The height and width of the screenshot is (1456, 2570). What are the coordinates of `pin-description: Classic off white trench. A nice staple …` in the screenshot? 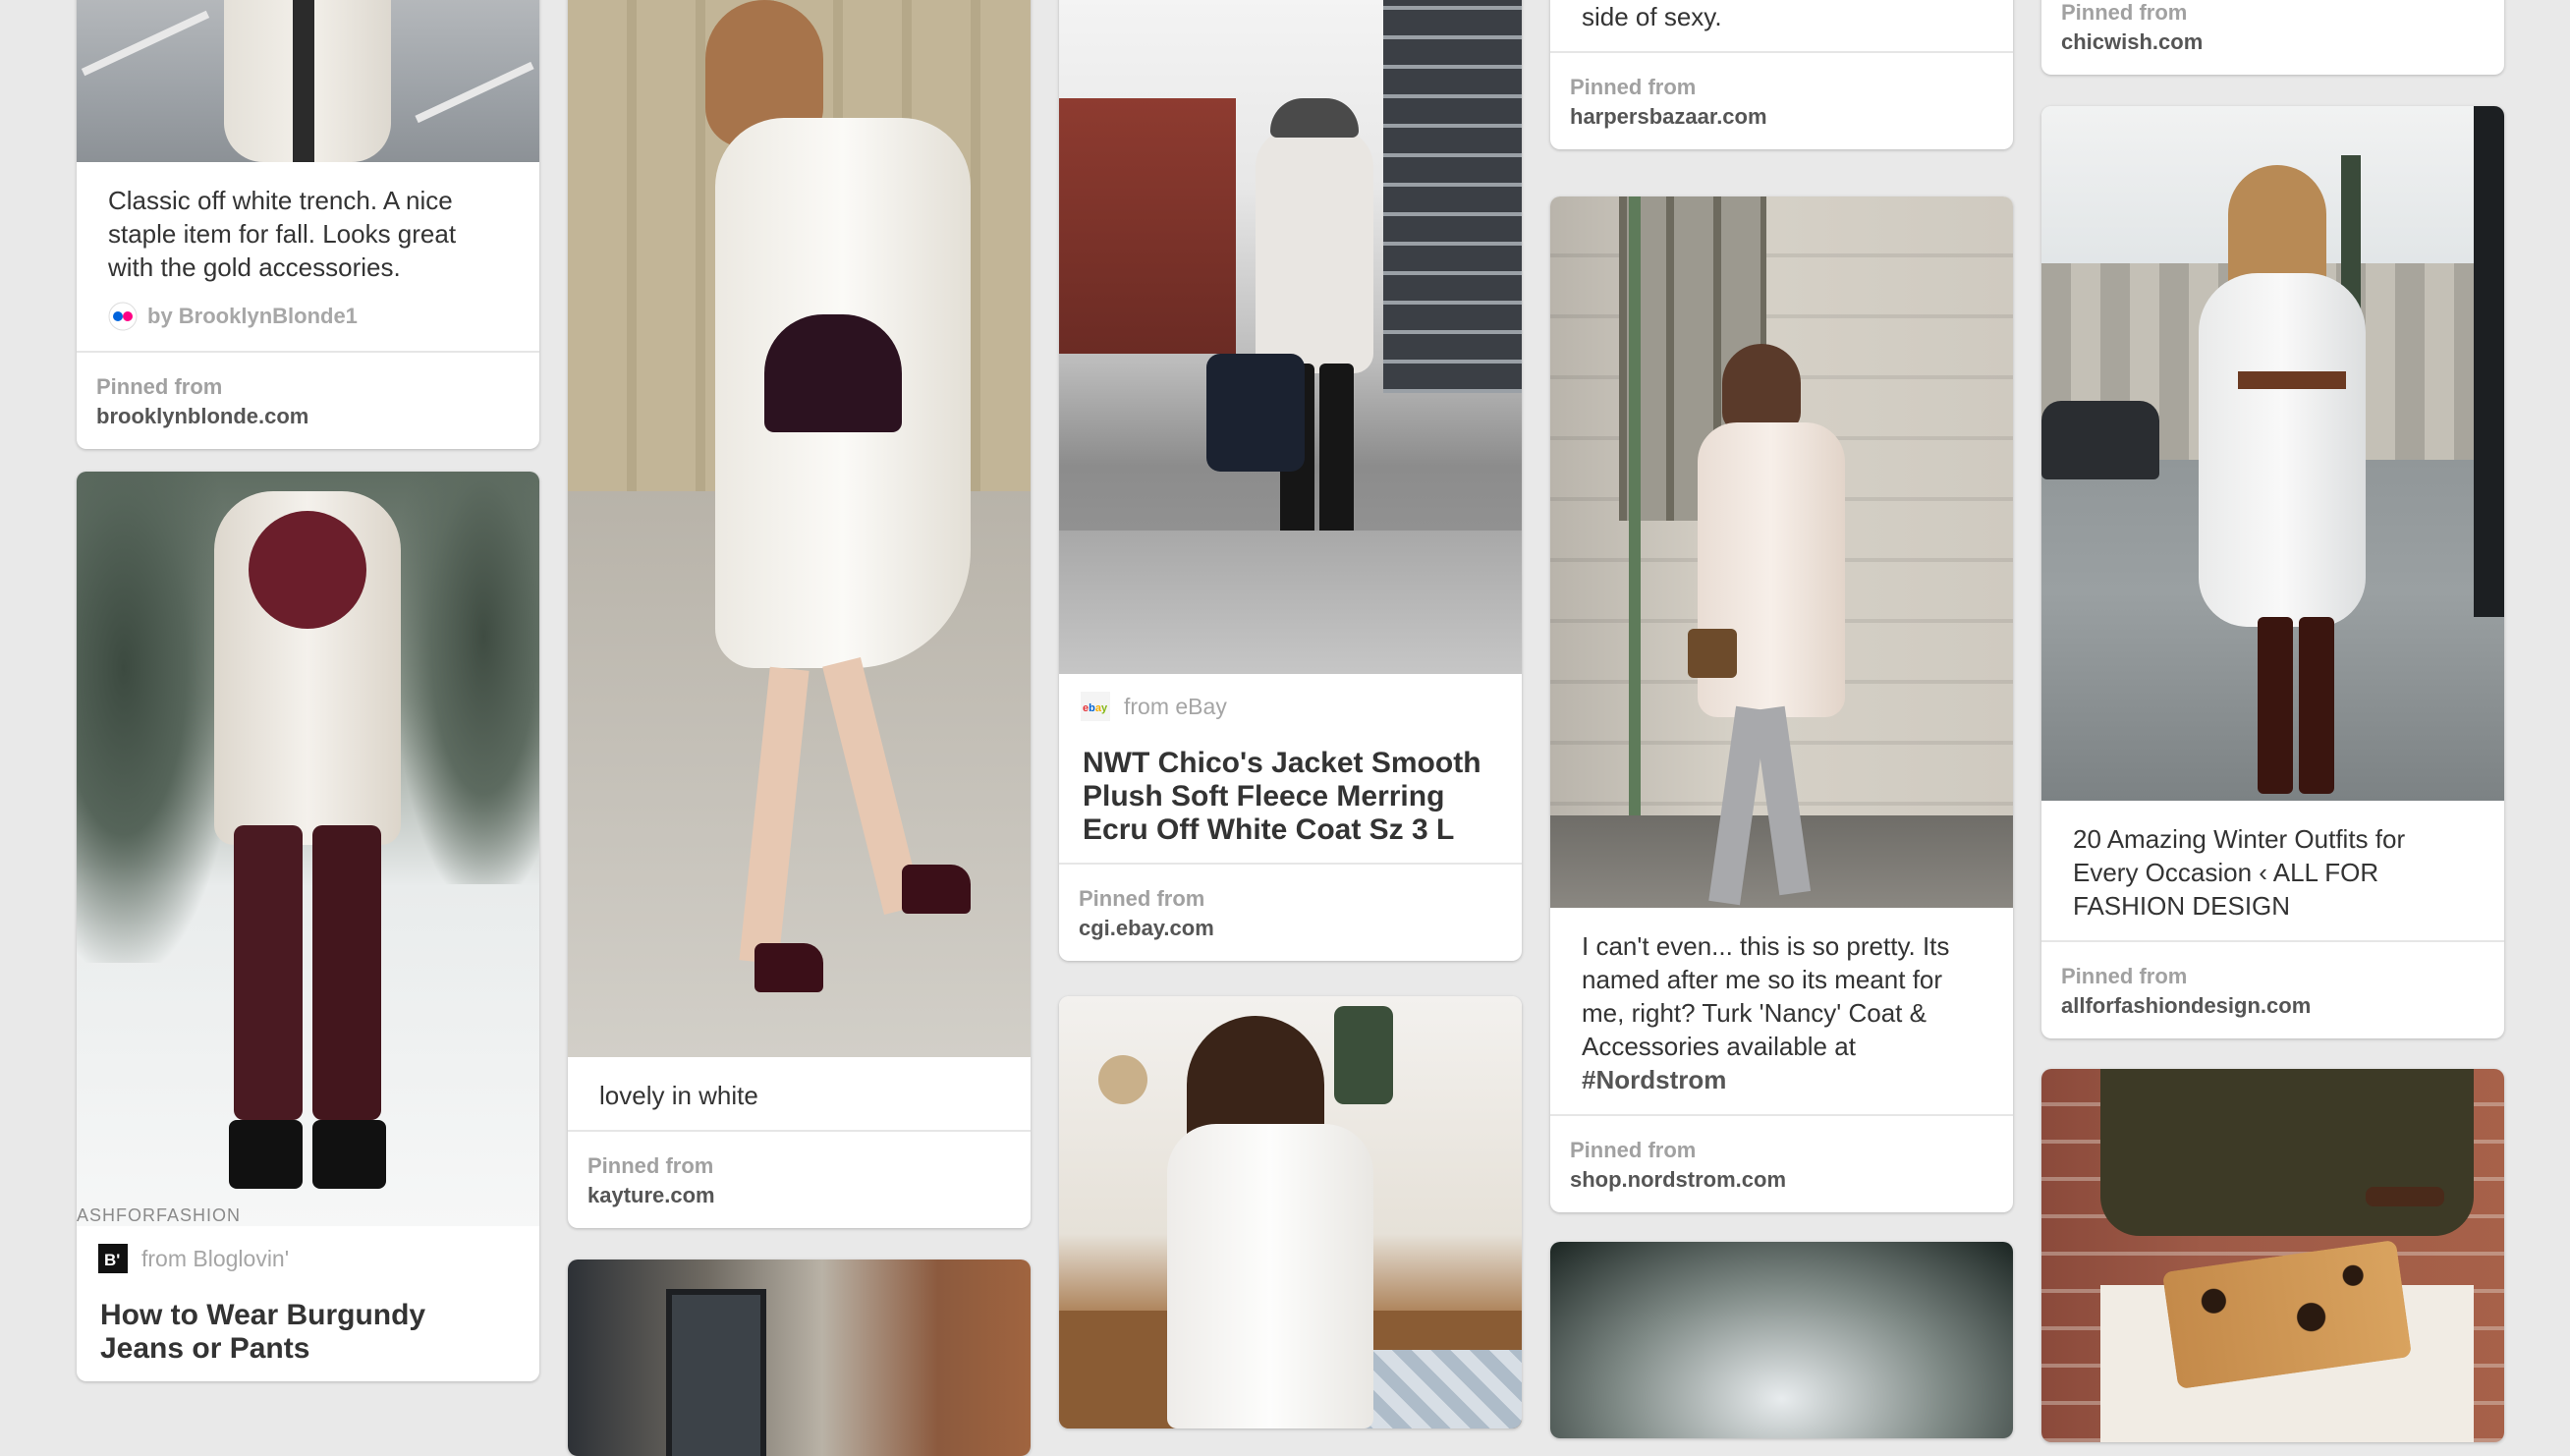 It's located at (282, 234).